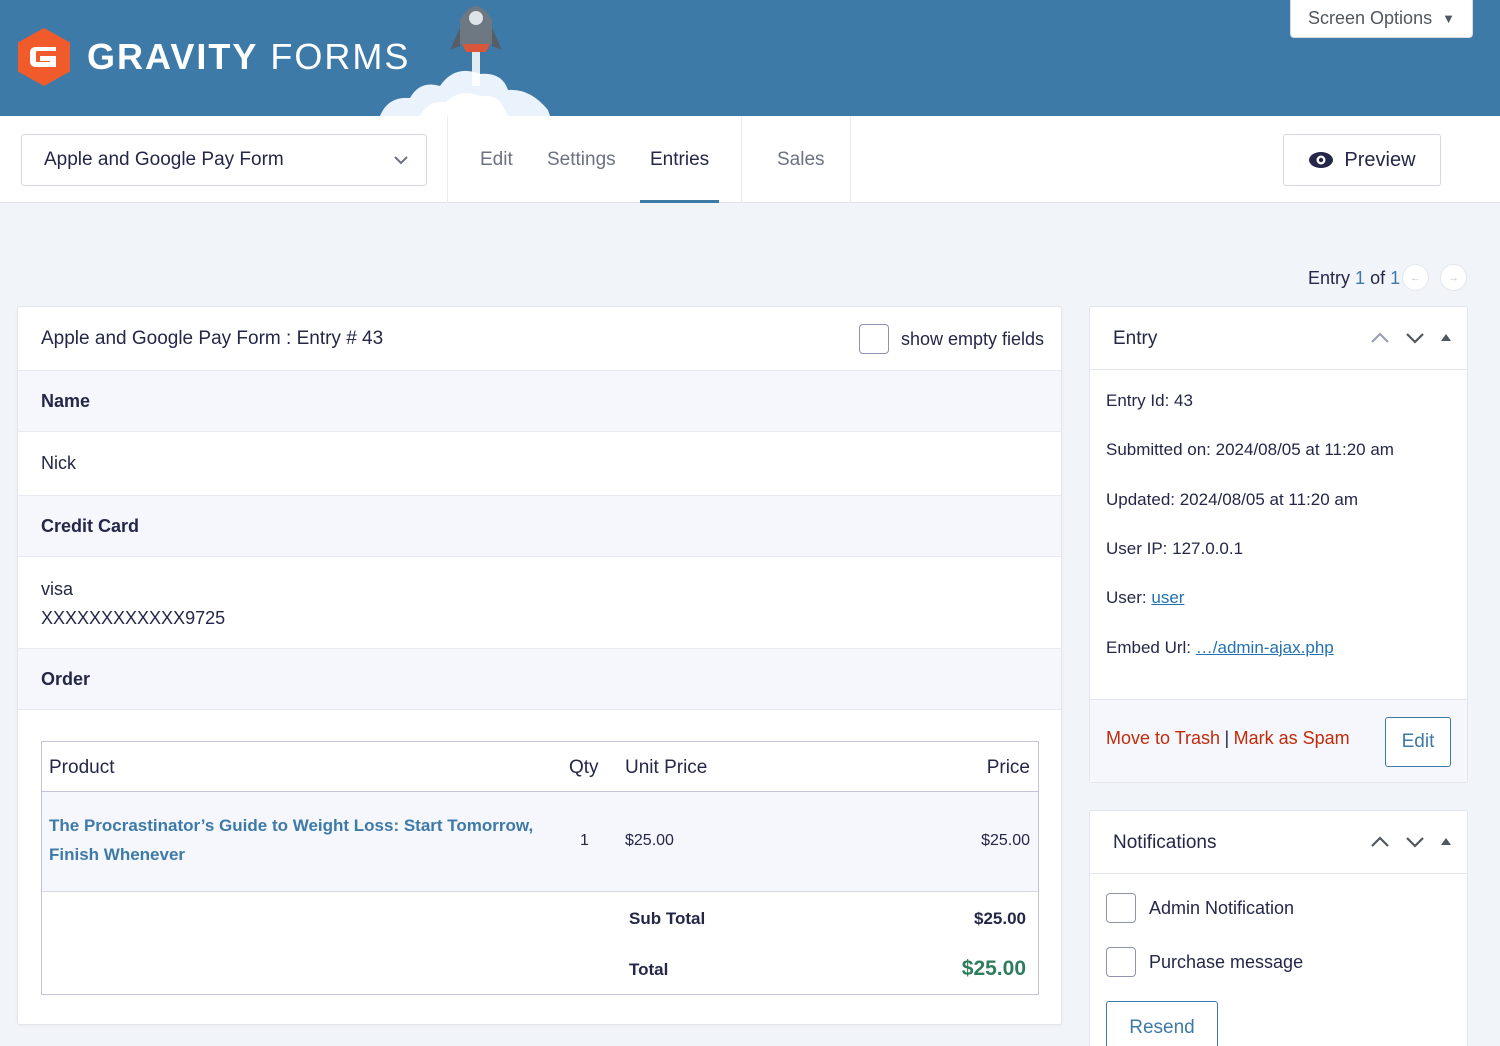 The image size is (1500, 1046). I want to click on arrow-left-icon: ←, so click(1415, 277).